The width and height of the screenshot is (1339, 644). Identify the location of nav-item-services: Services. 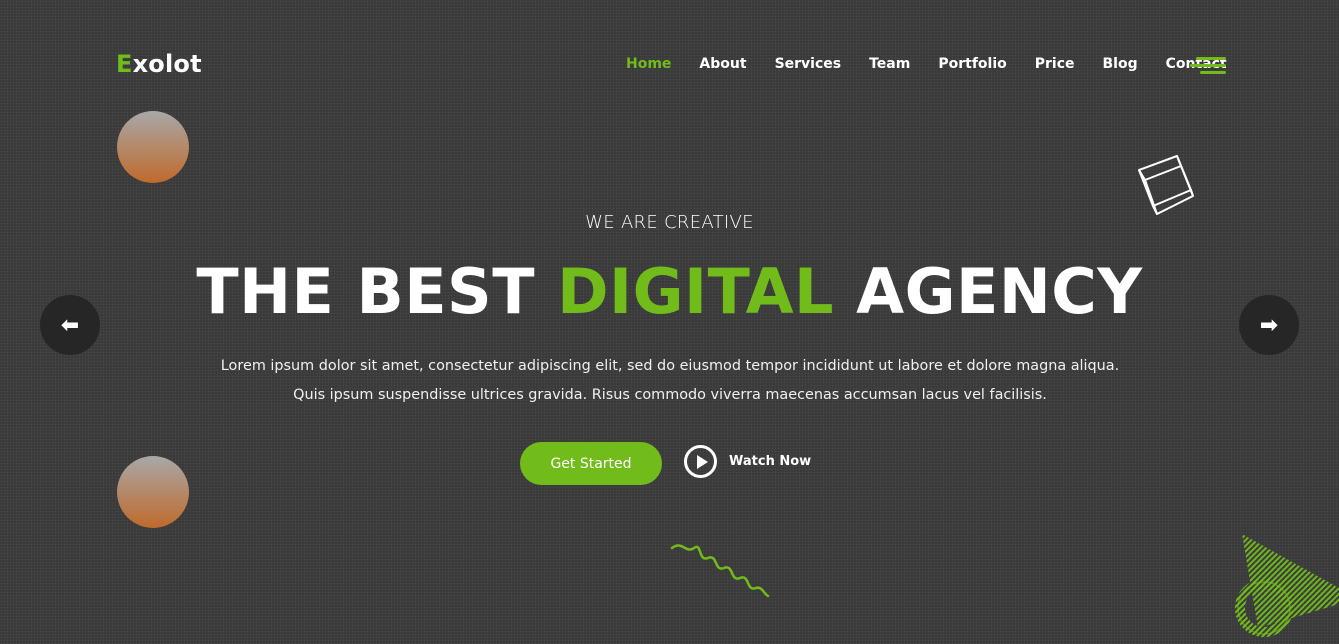
(808, 64).